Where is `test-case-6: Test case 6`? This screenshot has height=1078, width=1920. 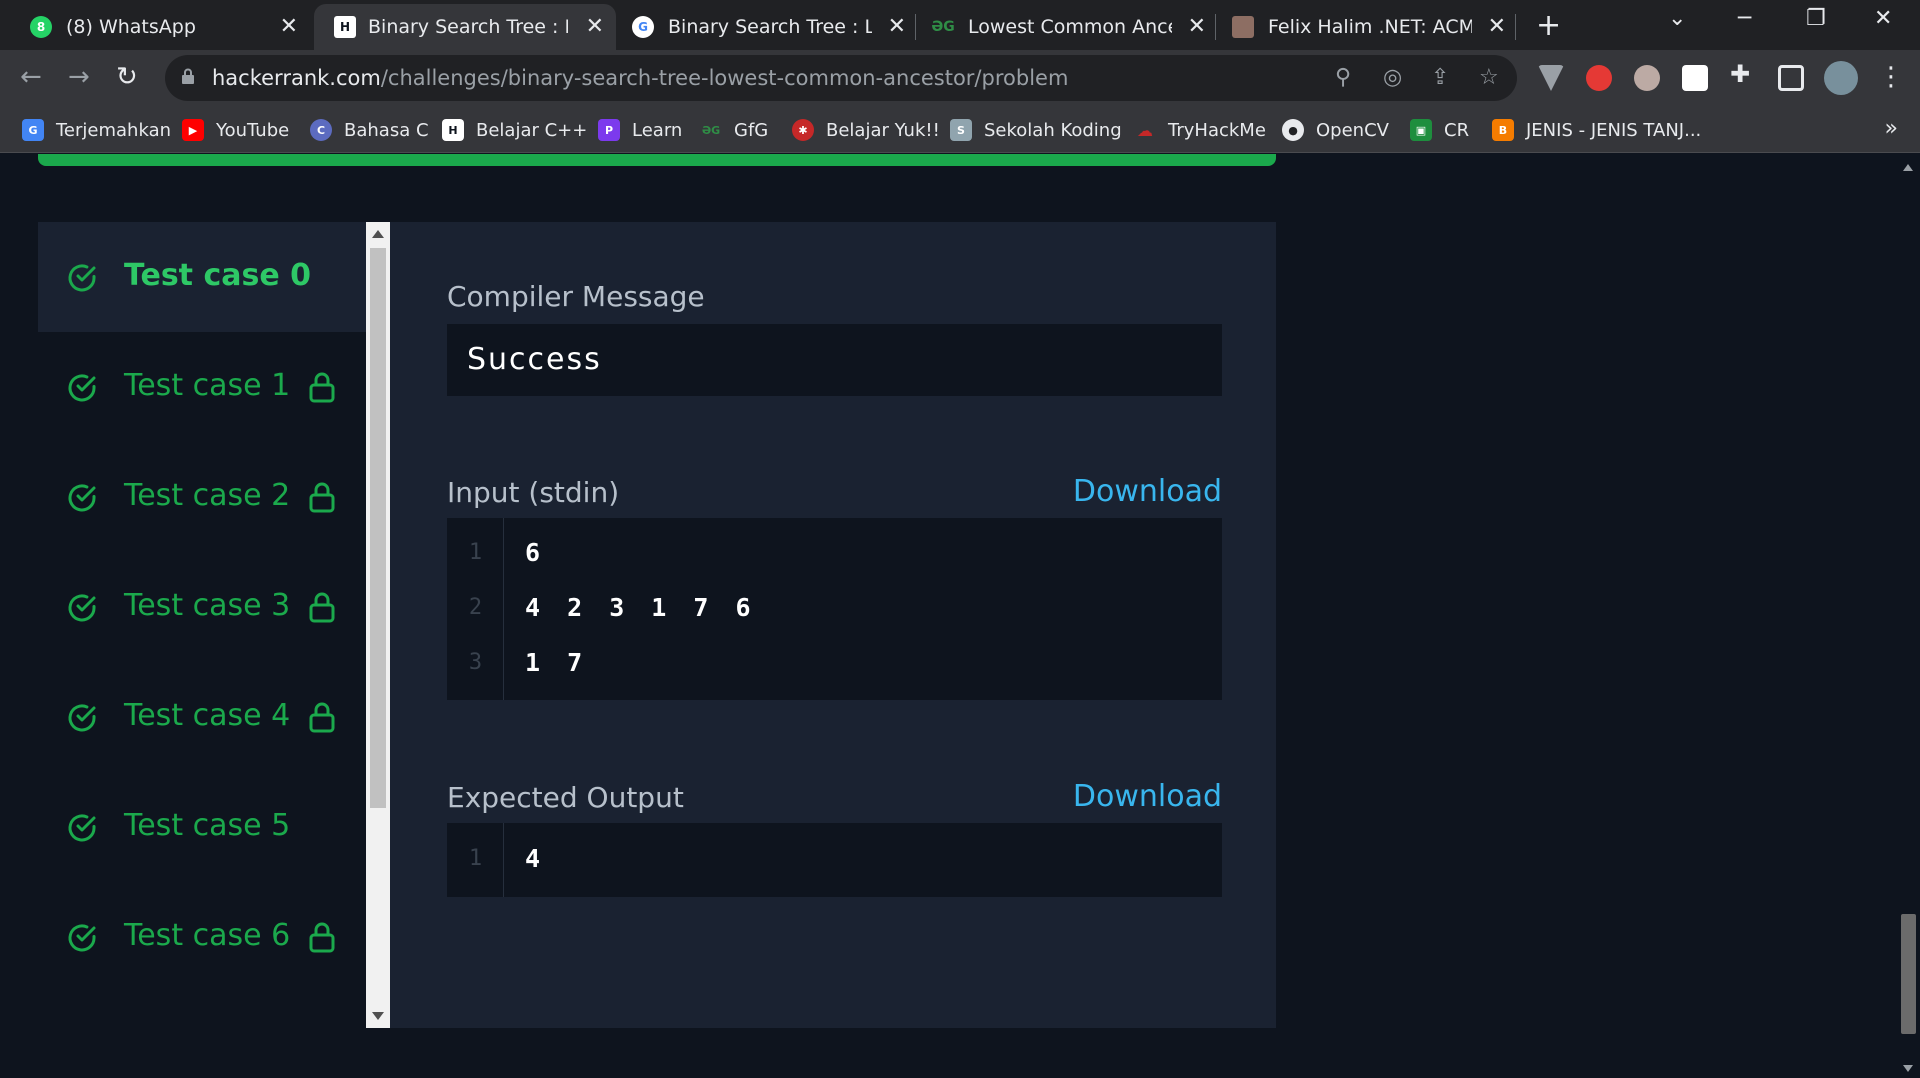 test-case-6: Test case 6 is located at coordinates (202, 937).